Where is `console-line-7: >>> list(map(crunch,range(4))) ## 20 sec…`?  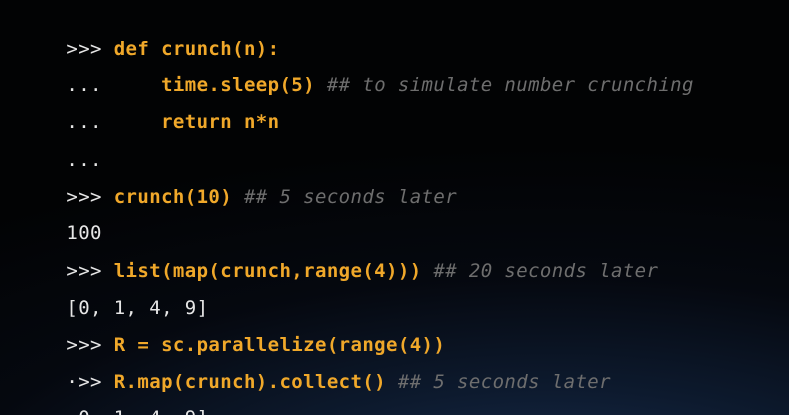
console-line-7: >>> list(map(crunch,range(4))) ## 20 sec… is located at coordinates (338, 254).